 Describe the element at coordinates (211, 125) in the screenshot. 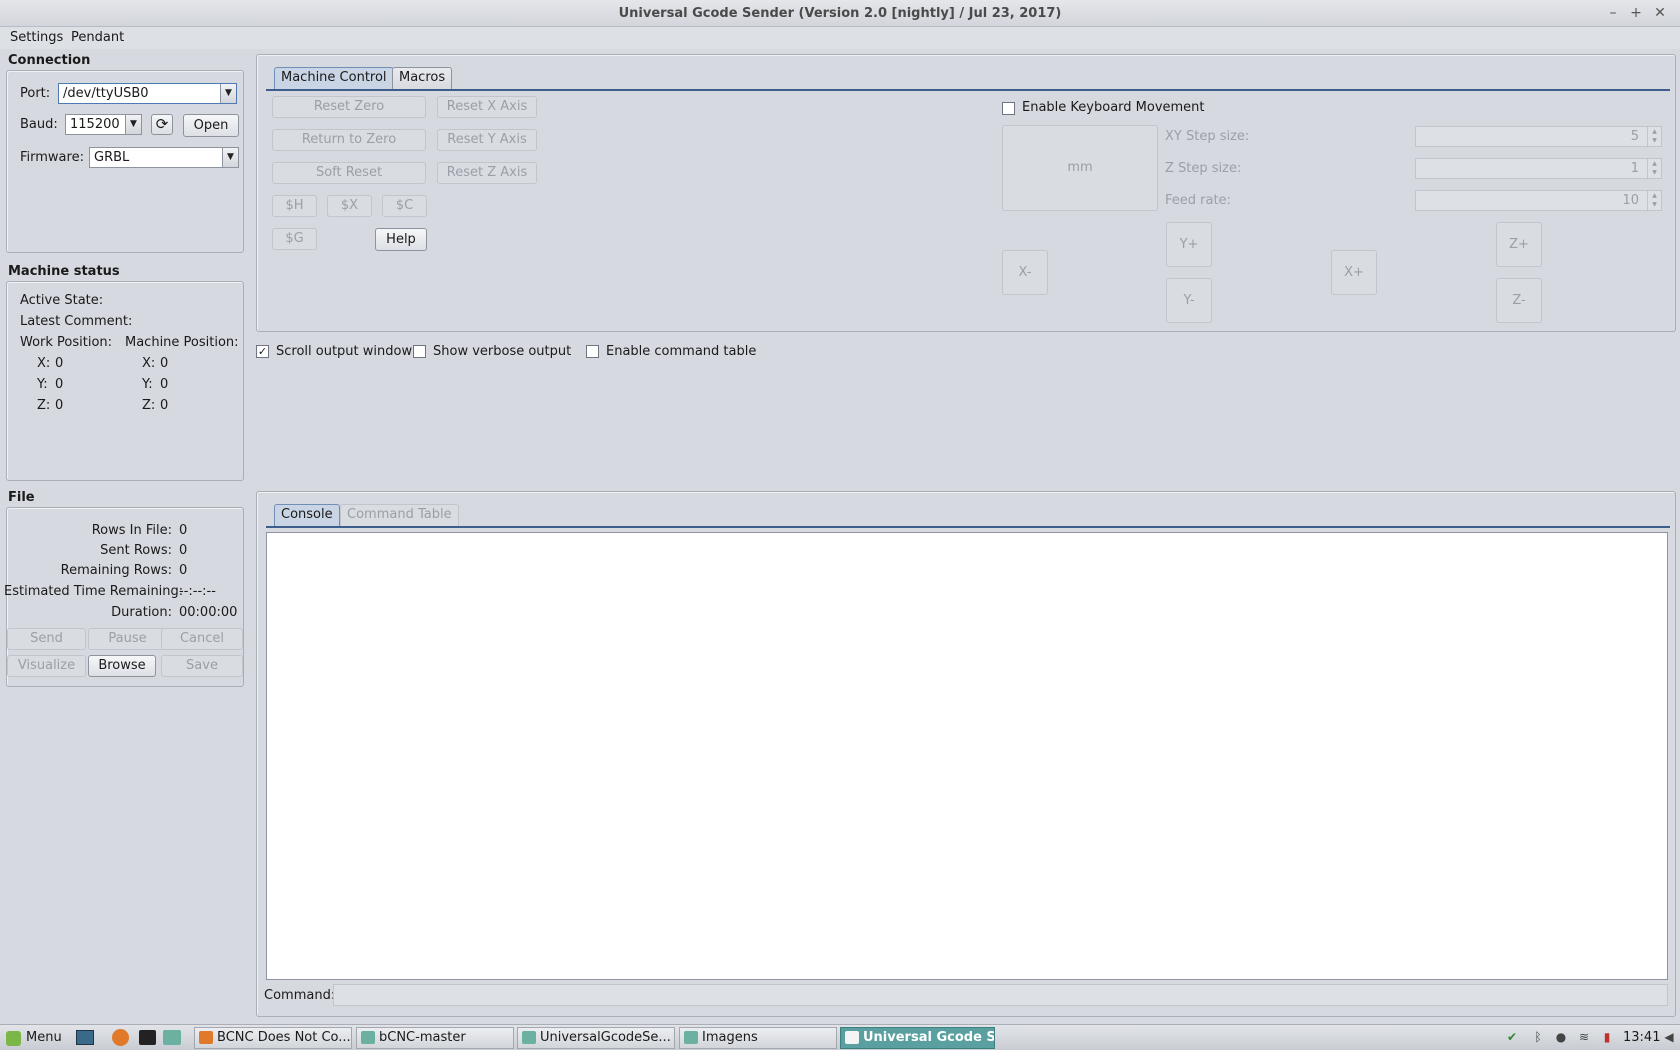

I see `open-button: Open` at that location.